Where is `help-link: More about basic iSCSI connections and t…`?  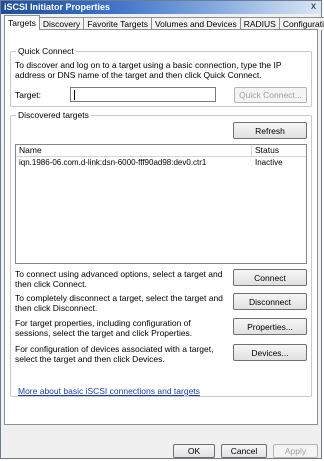
help-link: More about basic iSCSI connections and t… is located at coordinates (109, 391).